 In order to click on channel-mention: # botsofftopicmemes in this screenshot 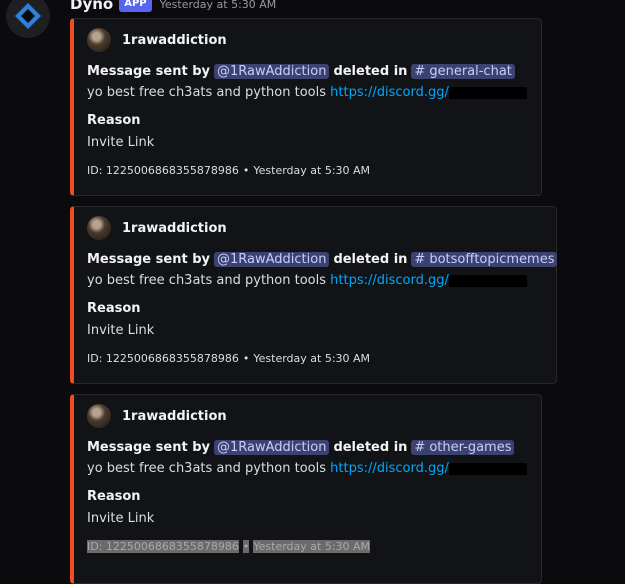, I will do `click(484, 259)`.